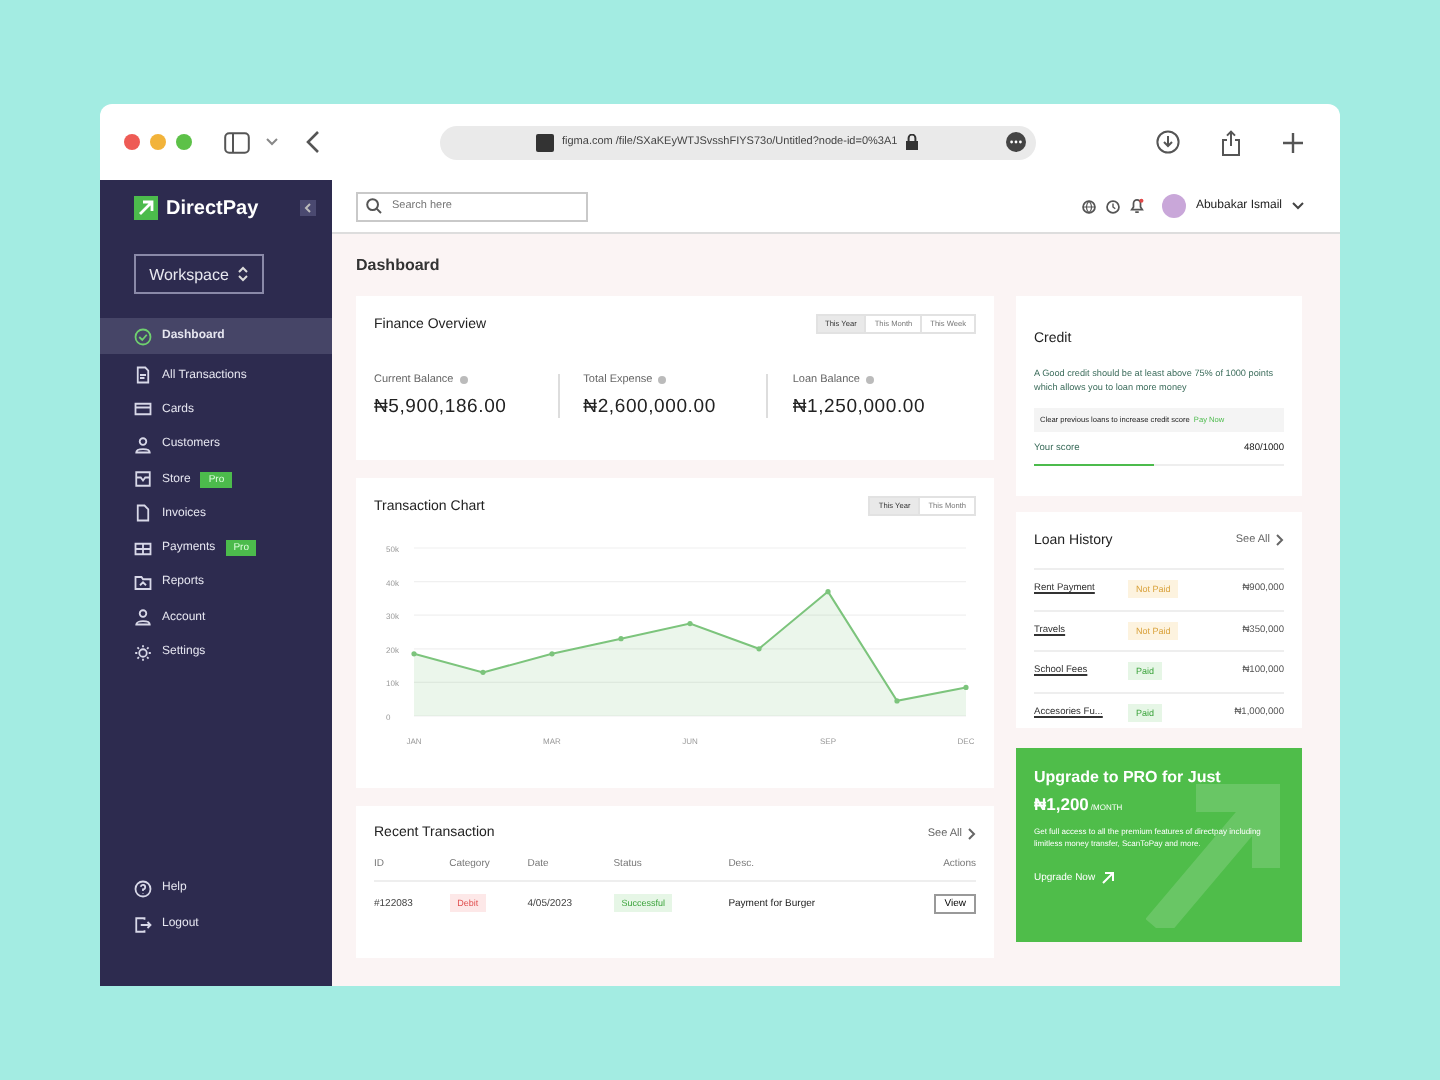 The width and height of the screenshot is (1440, 1080). I want to click on document-icon, so click(143, 375).